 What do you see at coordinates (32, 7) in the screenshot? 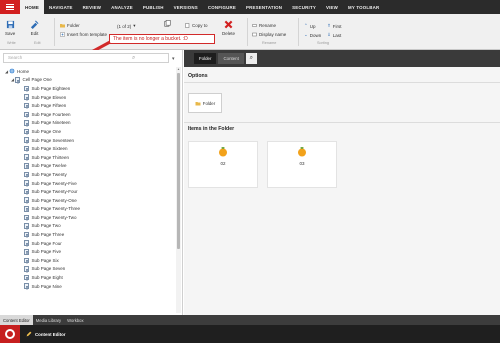
I see `tab-home: HOME` at bounding box center [32, 7].